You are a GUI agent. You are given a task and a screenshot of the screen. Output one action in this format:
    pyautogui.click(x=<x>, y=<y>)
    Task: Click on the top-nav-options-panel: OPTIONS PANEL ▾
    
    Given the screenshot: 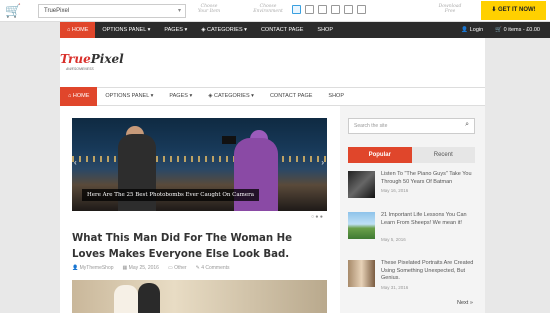 What is the action you would take?
    pyautogui.click(x=126, y=30)
    